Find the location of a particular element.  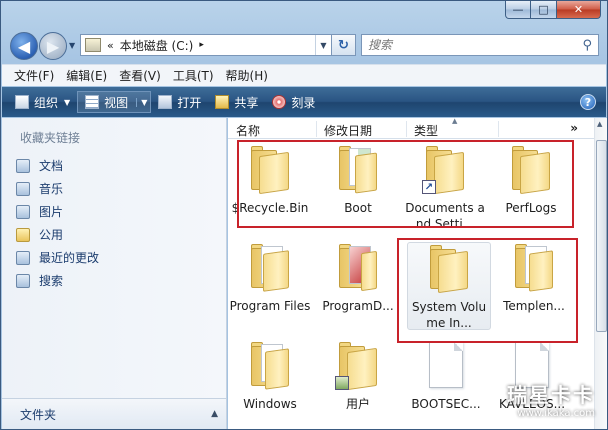

sidebar-item-label: 搜索 is located at coordinates (51, 281).